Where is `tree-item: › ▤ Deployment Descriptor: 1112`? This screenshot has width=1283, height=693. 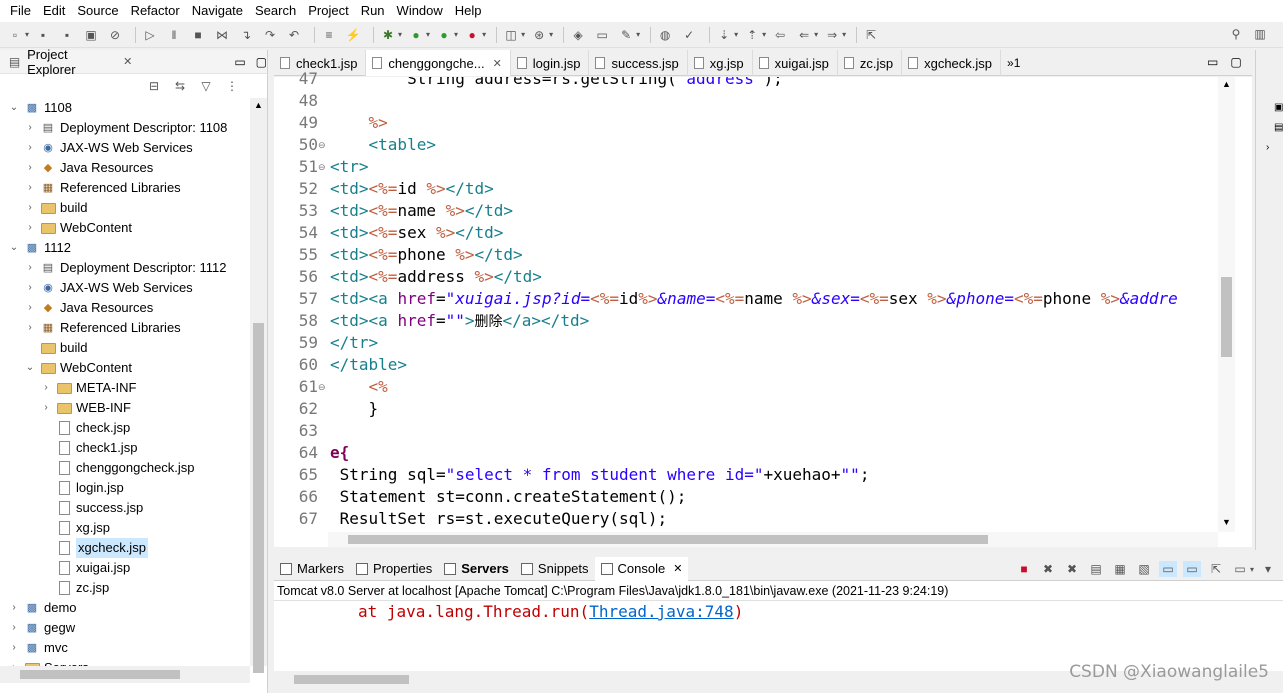
tree-item: › ▤ Deployment Descriptor: 1112 is located at coordinates (125, 268).